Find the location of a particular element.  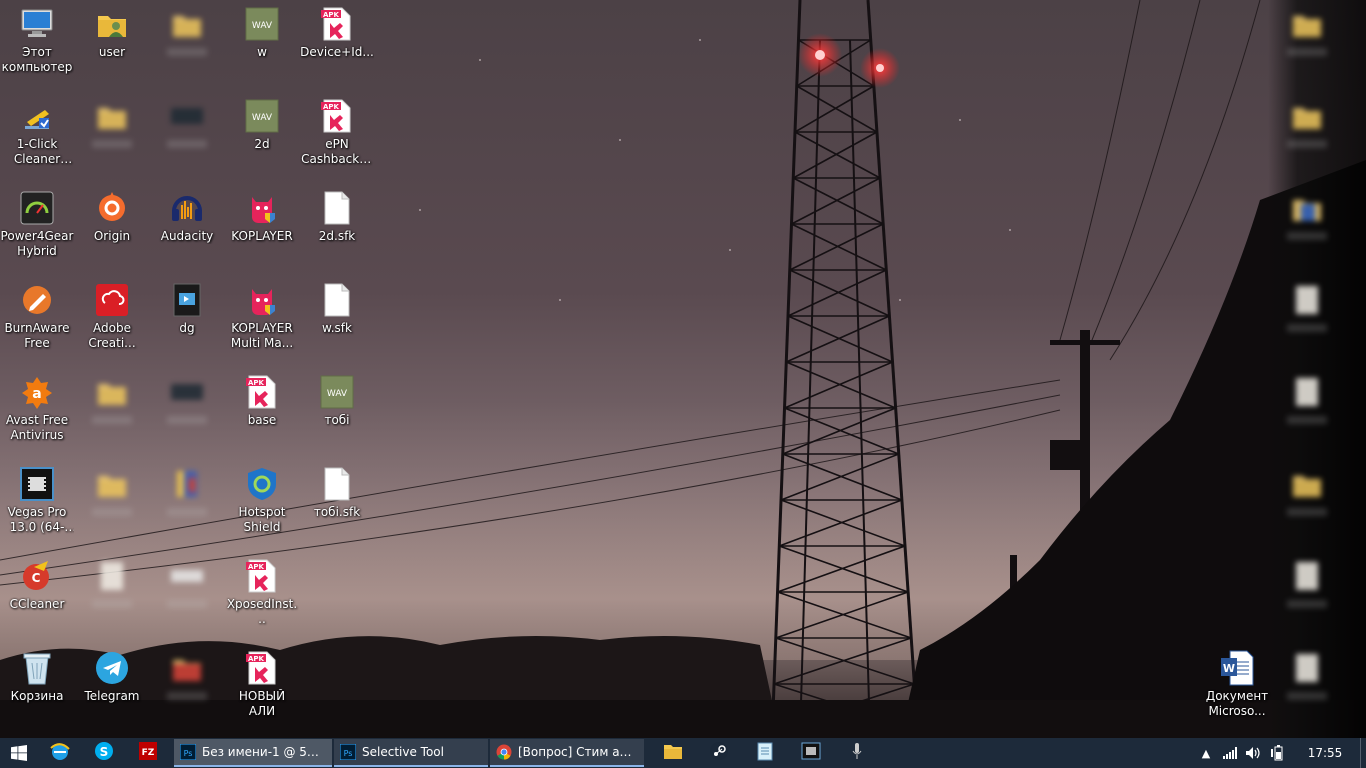

volume-icon is located at coordinates (1254, 753).